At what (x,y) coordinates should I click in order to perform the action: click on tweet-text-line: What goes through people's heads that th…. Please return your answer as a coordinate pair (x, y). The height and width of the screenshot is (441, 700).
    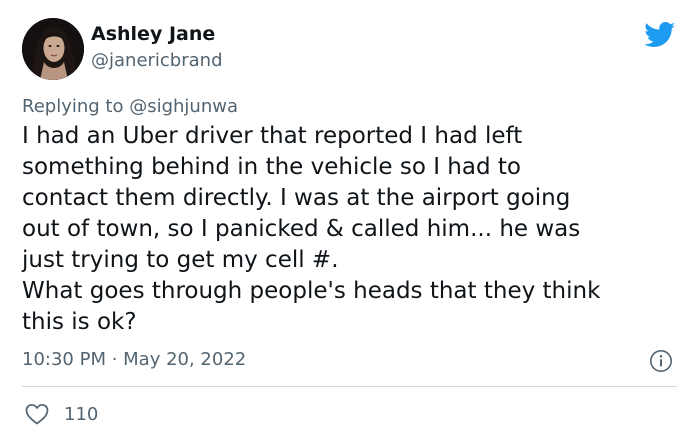
    Looking at the image, I should click on (311, 291).